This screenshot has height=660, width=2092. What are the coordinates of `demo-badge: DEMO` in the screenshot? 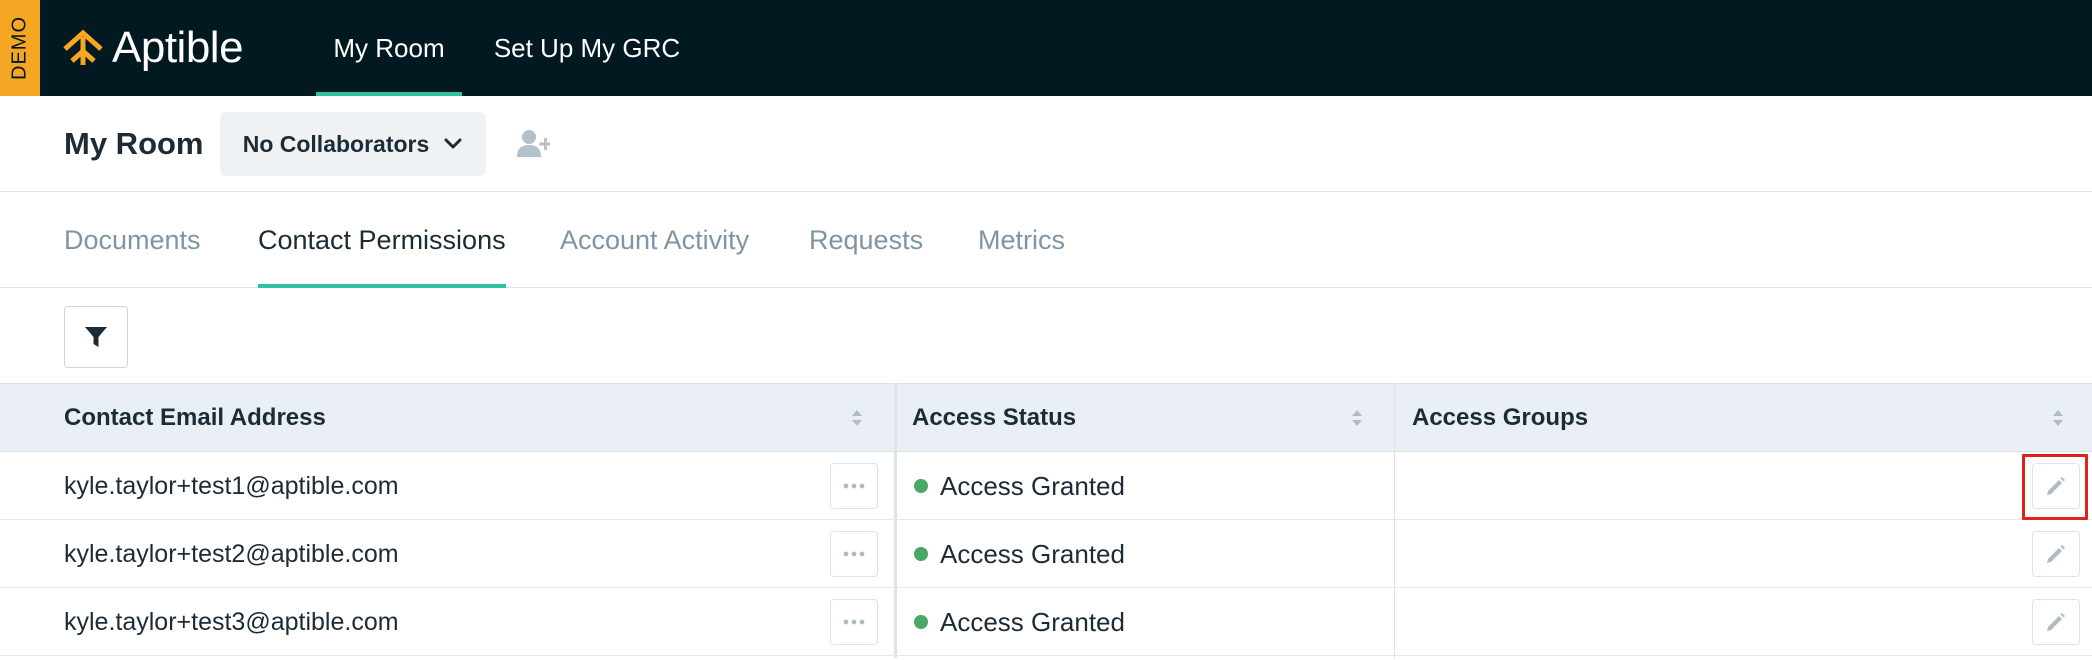 It's located at (20, 48).